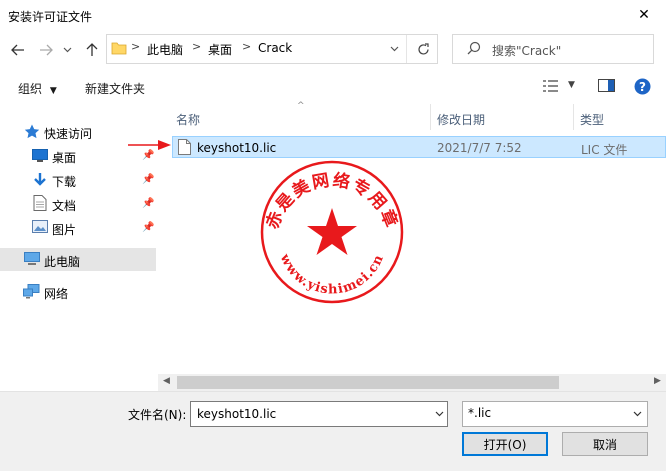 This screenshot has height=471, width=666. I want to click on watermark-top-text: 赤是美网络专用章, so click(331, 200).